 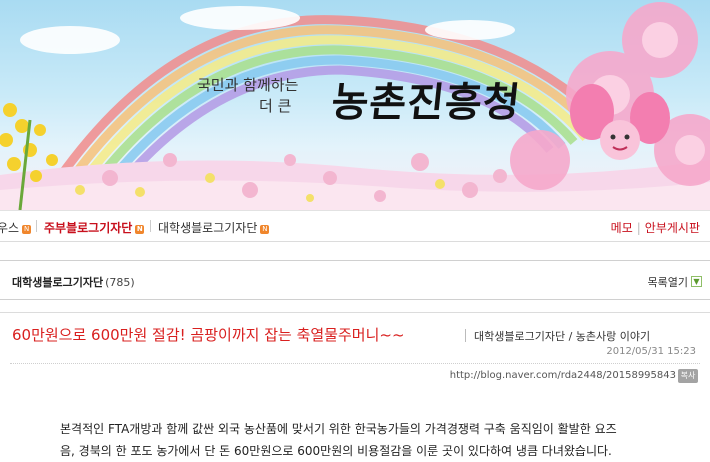 What do you see at coordinates (651, 351) in the screenshot?
I see `post-date: 2012/05/31 15:23` at bounding box center [651, 351].